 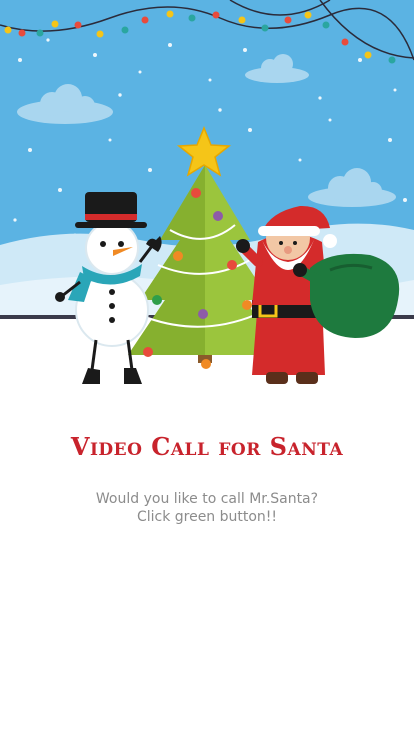 I want to click on instruction-line-1: Would you like to call Mr.Santa?, so click(x=207, y=499).